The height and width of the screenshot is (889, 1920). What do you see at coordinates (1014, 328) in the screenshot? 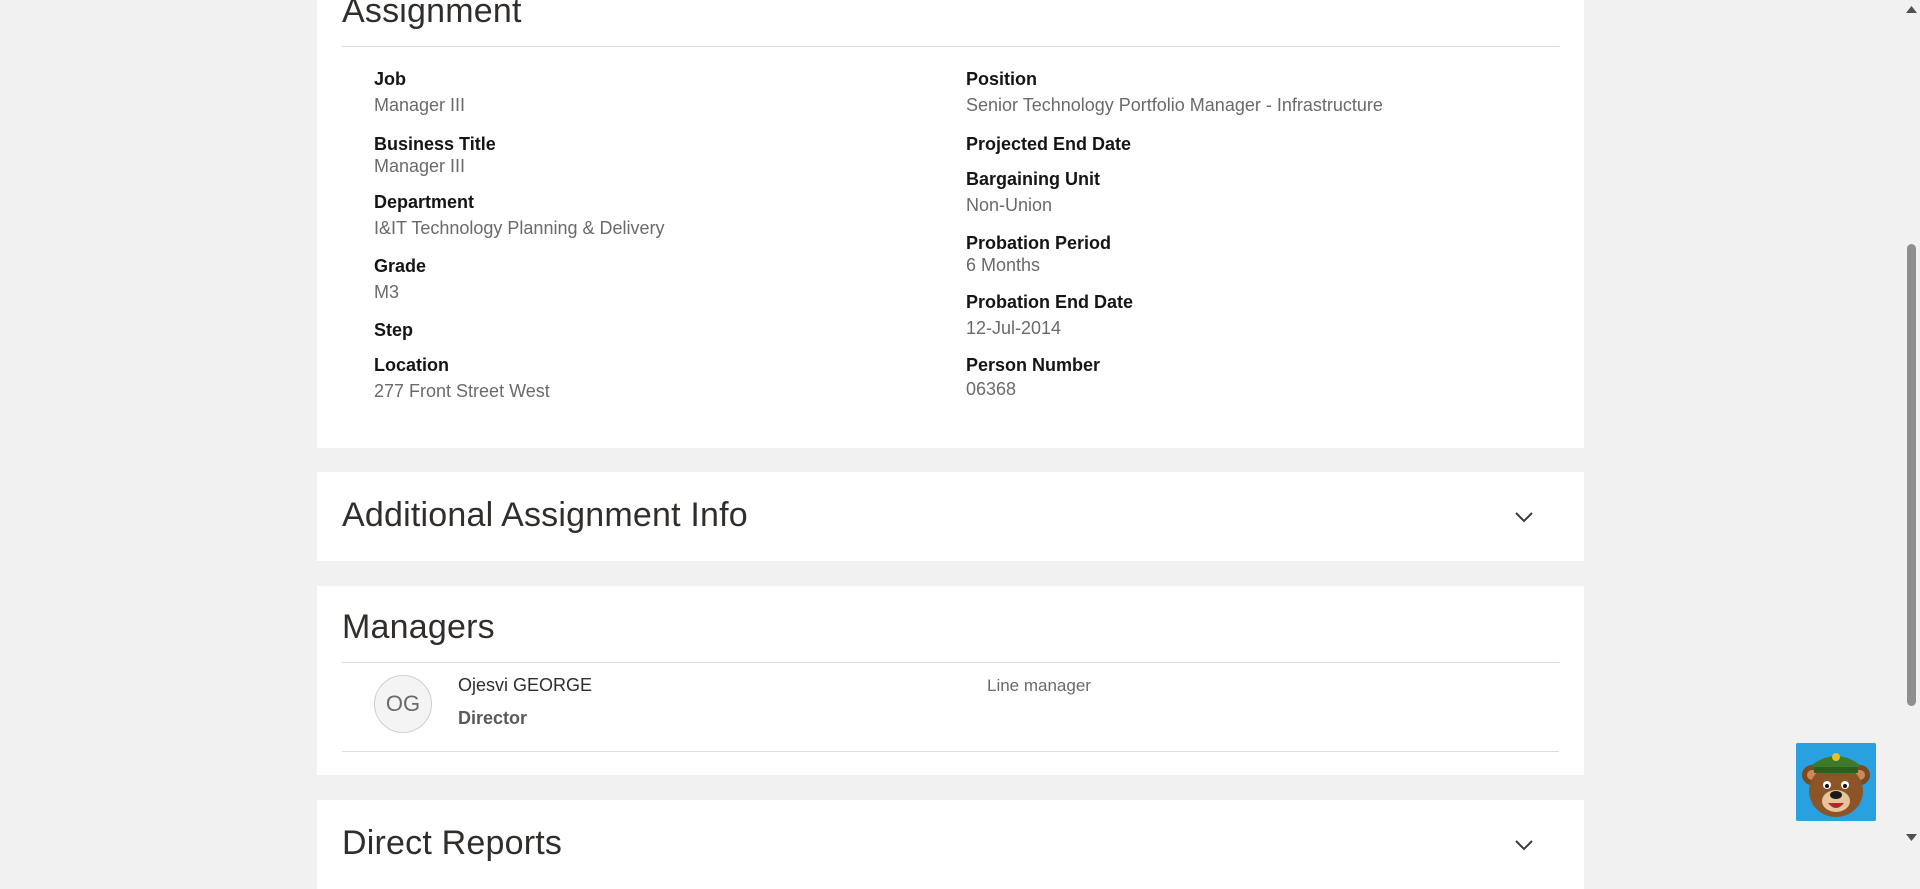
I see `field-value: 12-Jul-2014` at bounding box center [1014, 328].